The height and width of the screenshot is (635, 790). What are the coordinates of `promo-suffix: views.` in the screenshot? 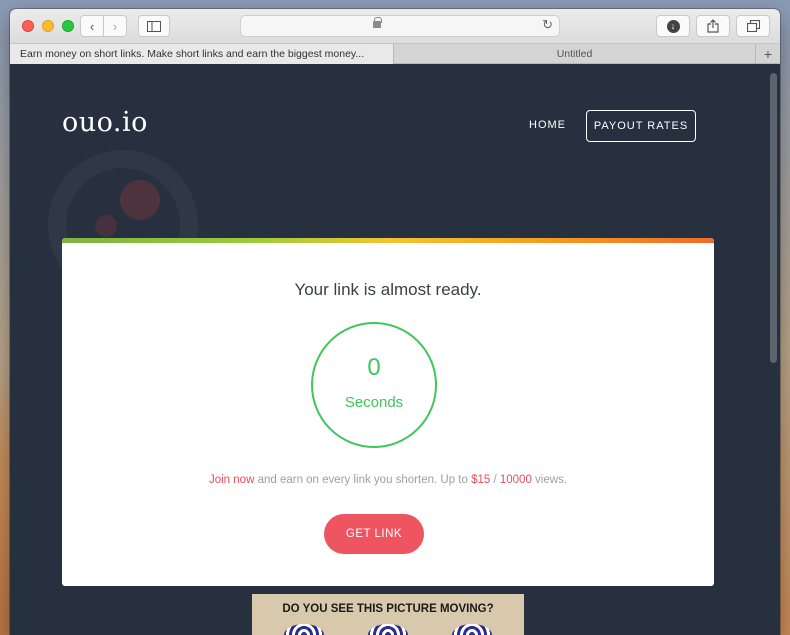 It's located at (549, 480).